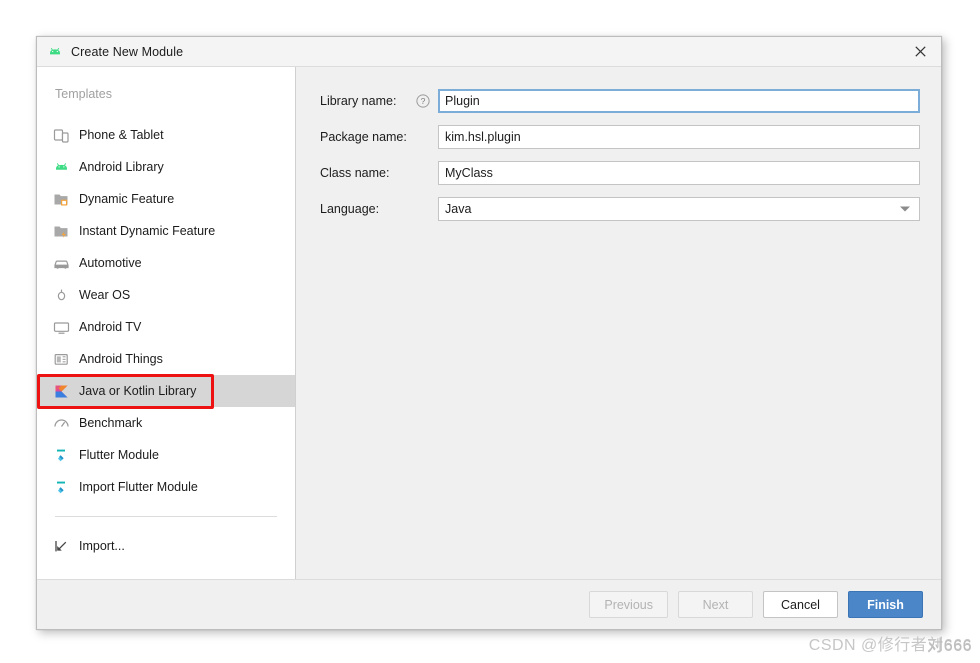 This screenshot has height=663, width=980. Describe the element at coordinates (715, 604) in the screenshot. I see `next-button: Next` at that location.